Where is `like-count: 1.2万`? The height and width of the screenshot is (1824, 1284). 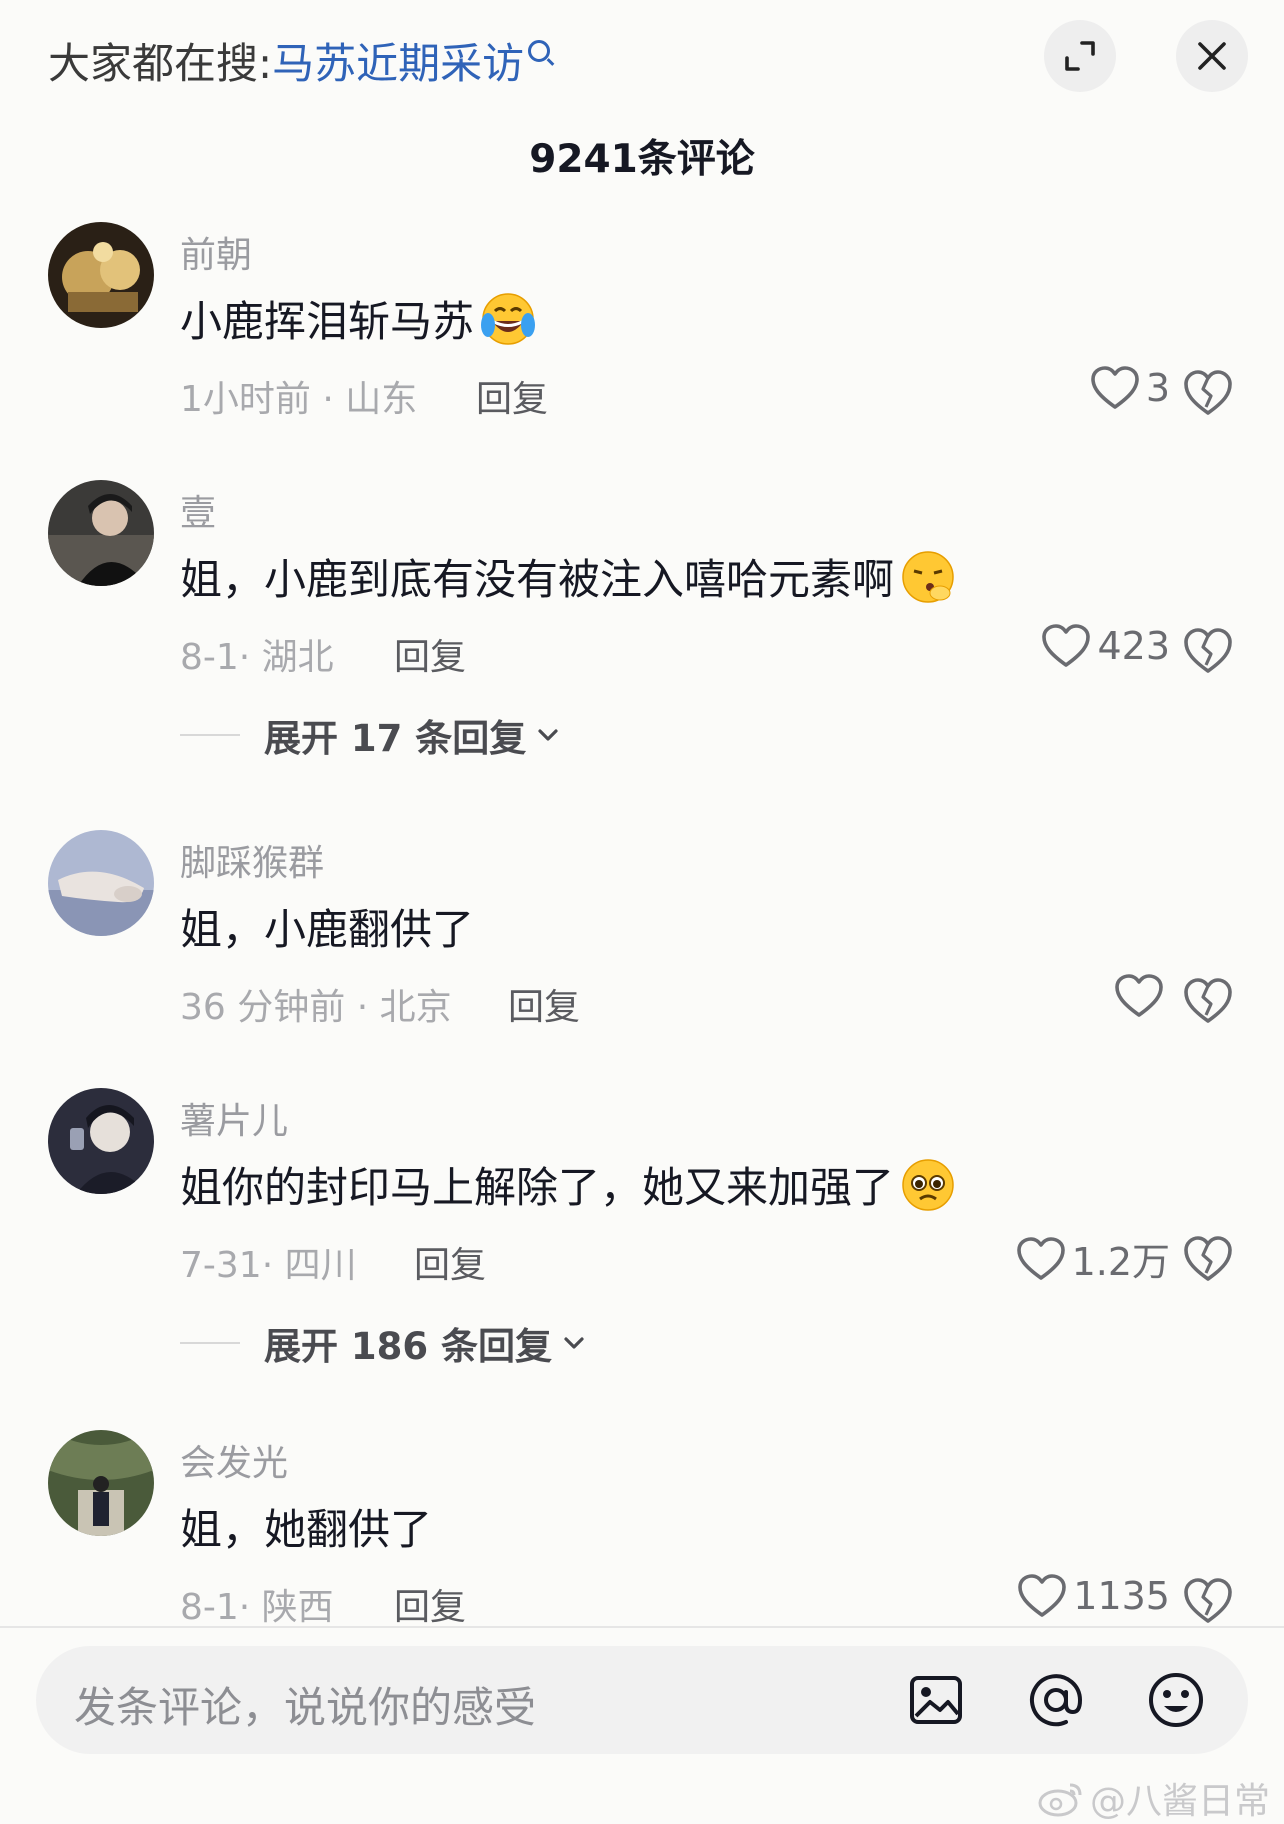
like-count: 1.2万 is located at coordinates (1120, 1262).